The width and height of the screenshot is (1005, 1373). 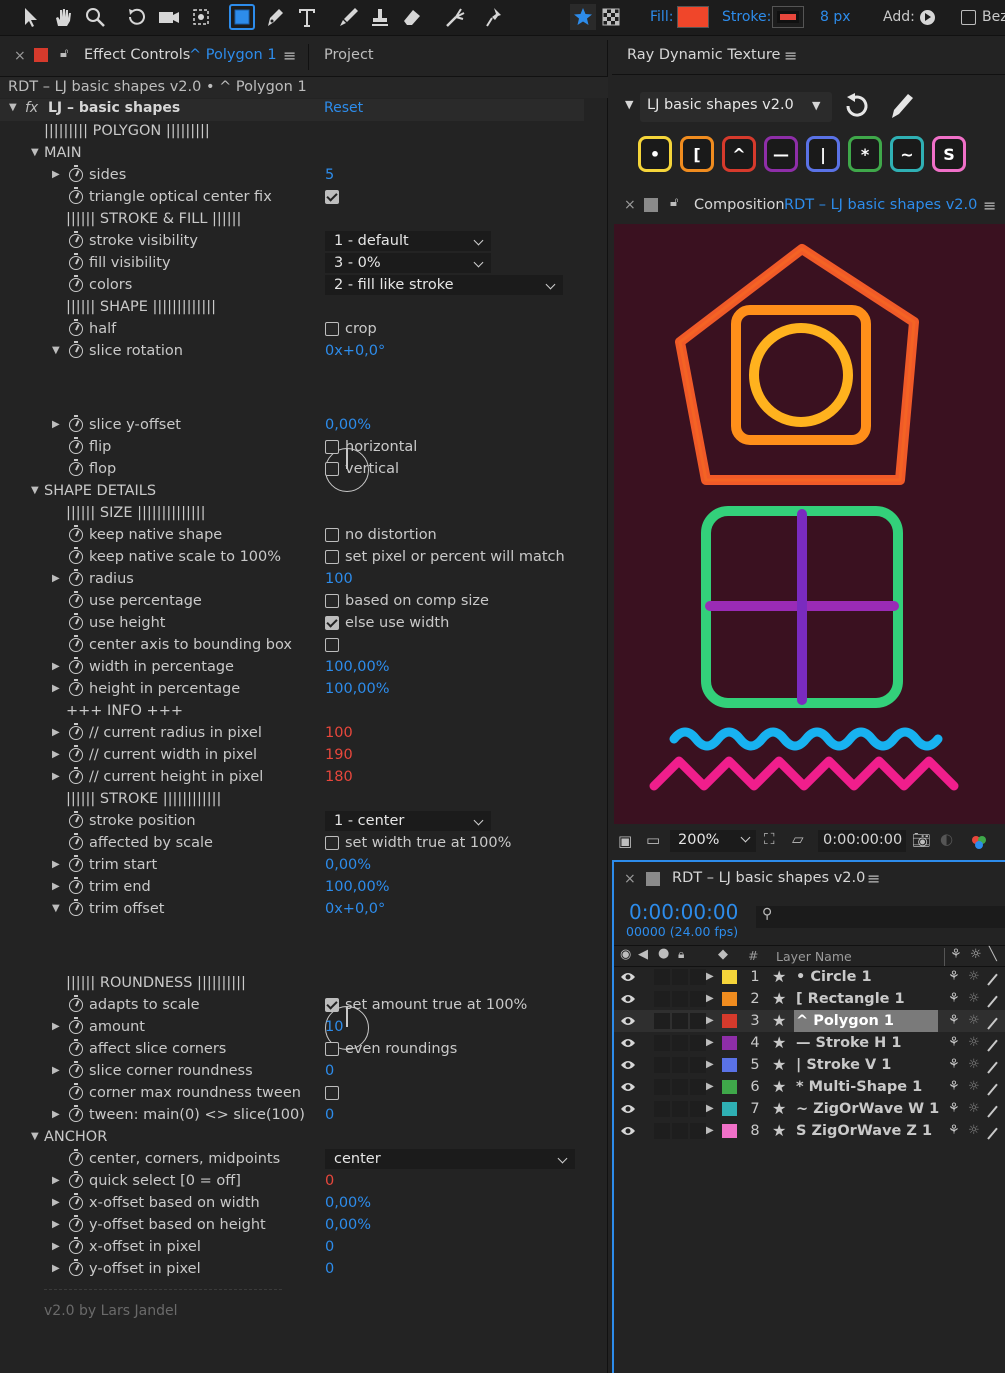 I want to click on property-row: ▶ trim end 100,00%, so click(x=300, y=887).